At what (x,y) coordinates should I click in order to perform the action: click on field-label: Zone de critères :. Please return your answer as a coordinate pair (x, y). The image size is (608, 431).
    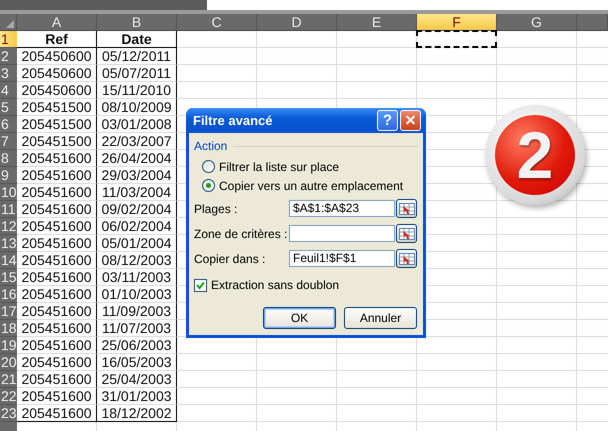
    Looking at the image, I should click on (241, 233).